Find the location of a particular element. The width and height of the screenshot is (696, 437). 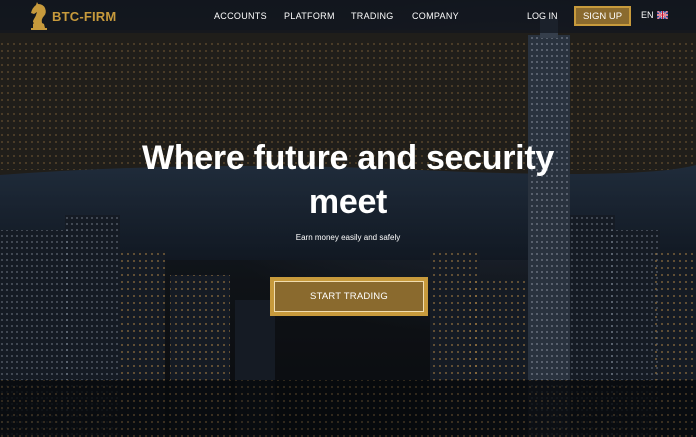

language-label: EN is located at coordinates (647, 15).